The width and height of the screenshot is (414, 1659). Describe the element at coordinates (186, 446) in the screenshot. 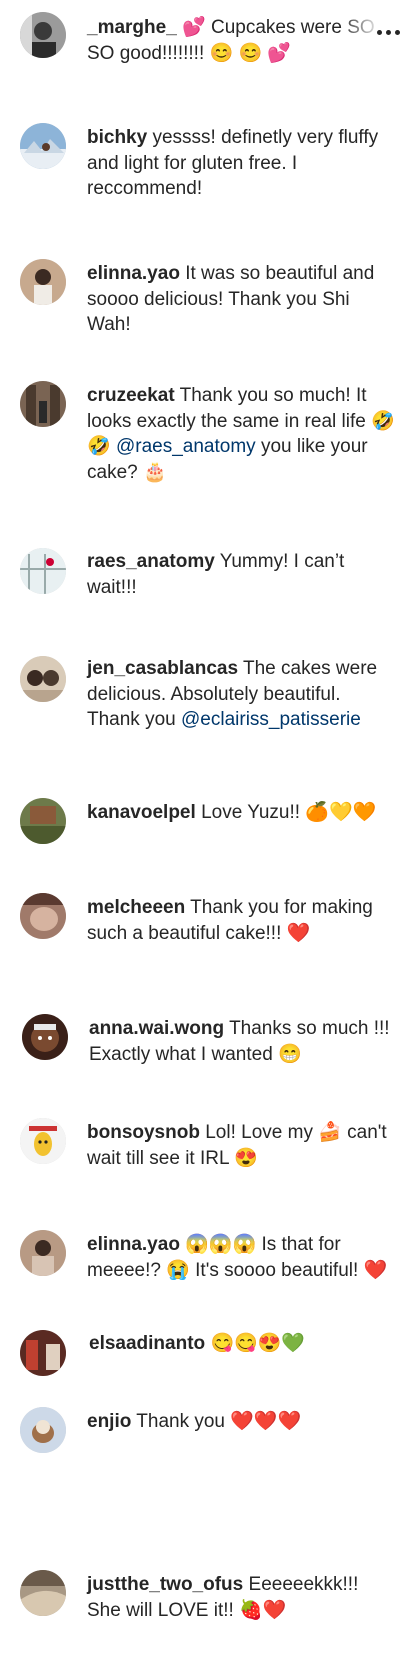

I see `mention-link: @raes_anatomy` at that location.